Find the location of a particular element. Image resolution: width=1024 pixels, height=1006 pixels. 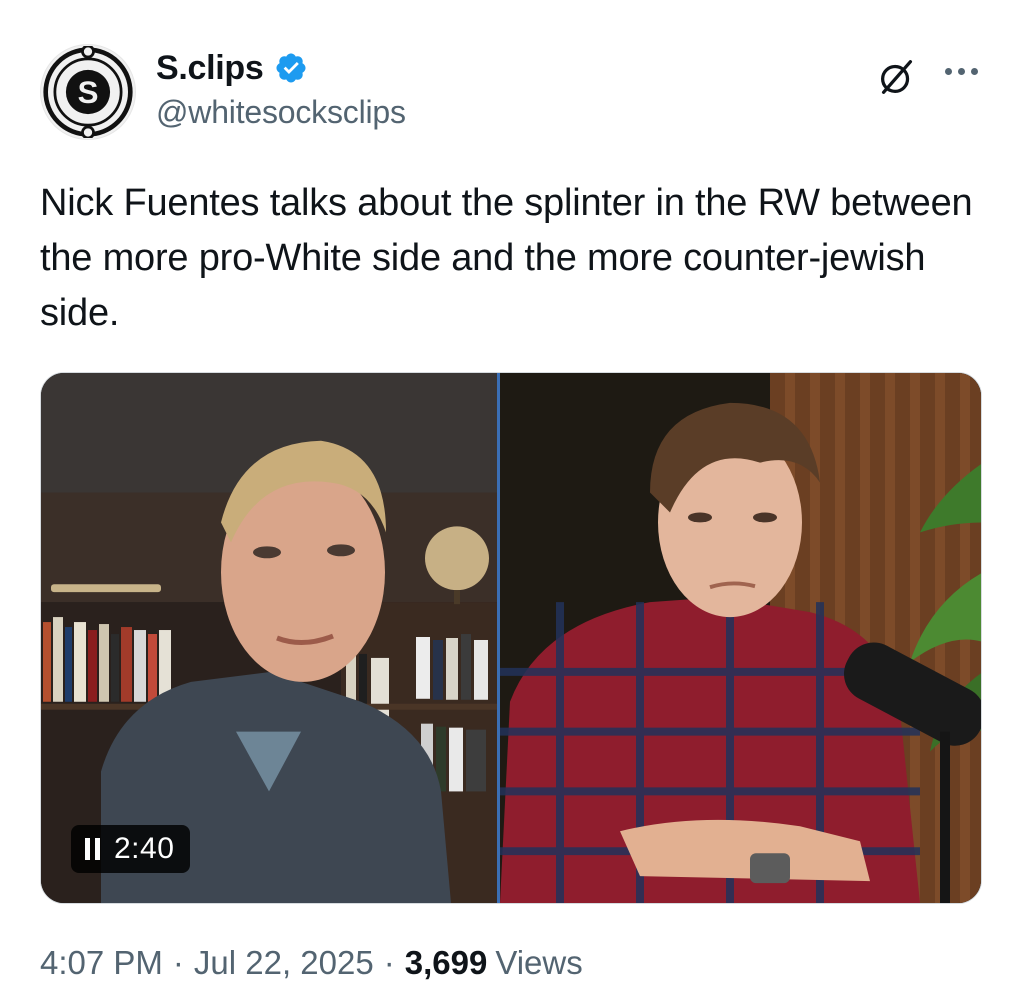

avatar: S is located at coordinates (88, 92).